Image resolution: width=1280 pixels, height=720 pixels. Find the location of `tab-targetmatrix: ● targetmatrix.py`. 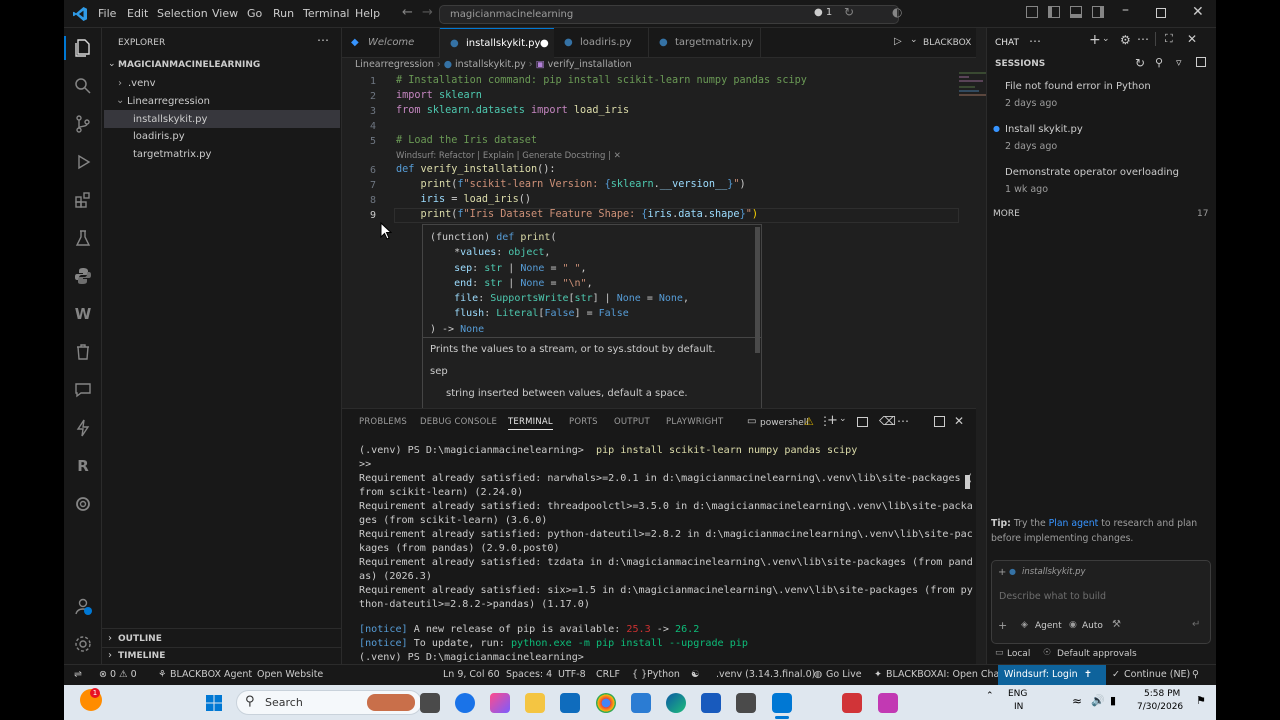

tab-targetmatrix: ● targetmatrix.py is located at coordinates (705, 43).